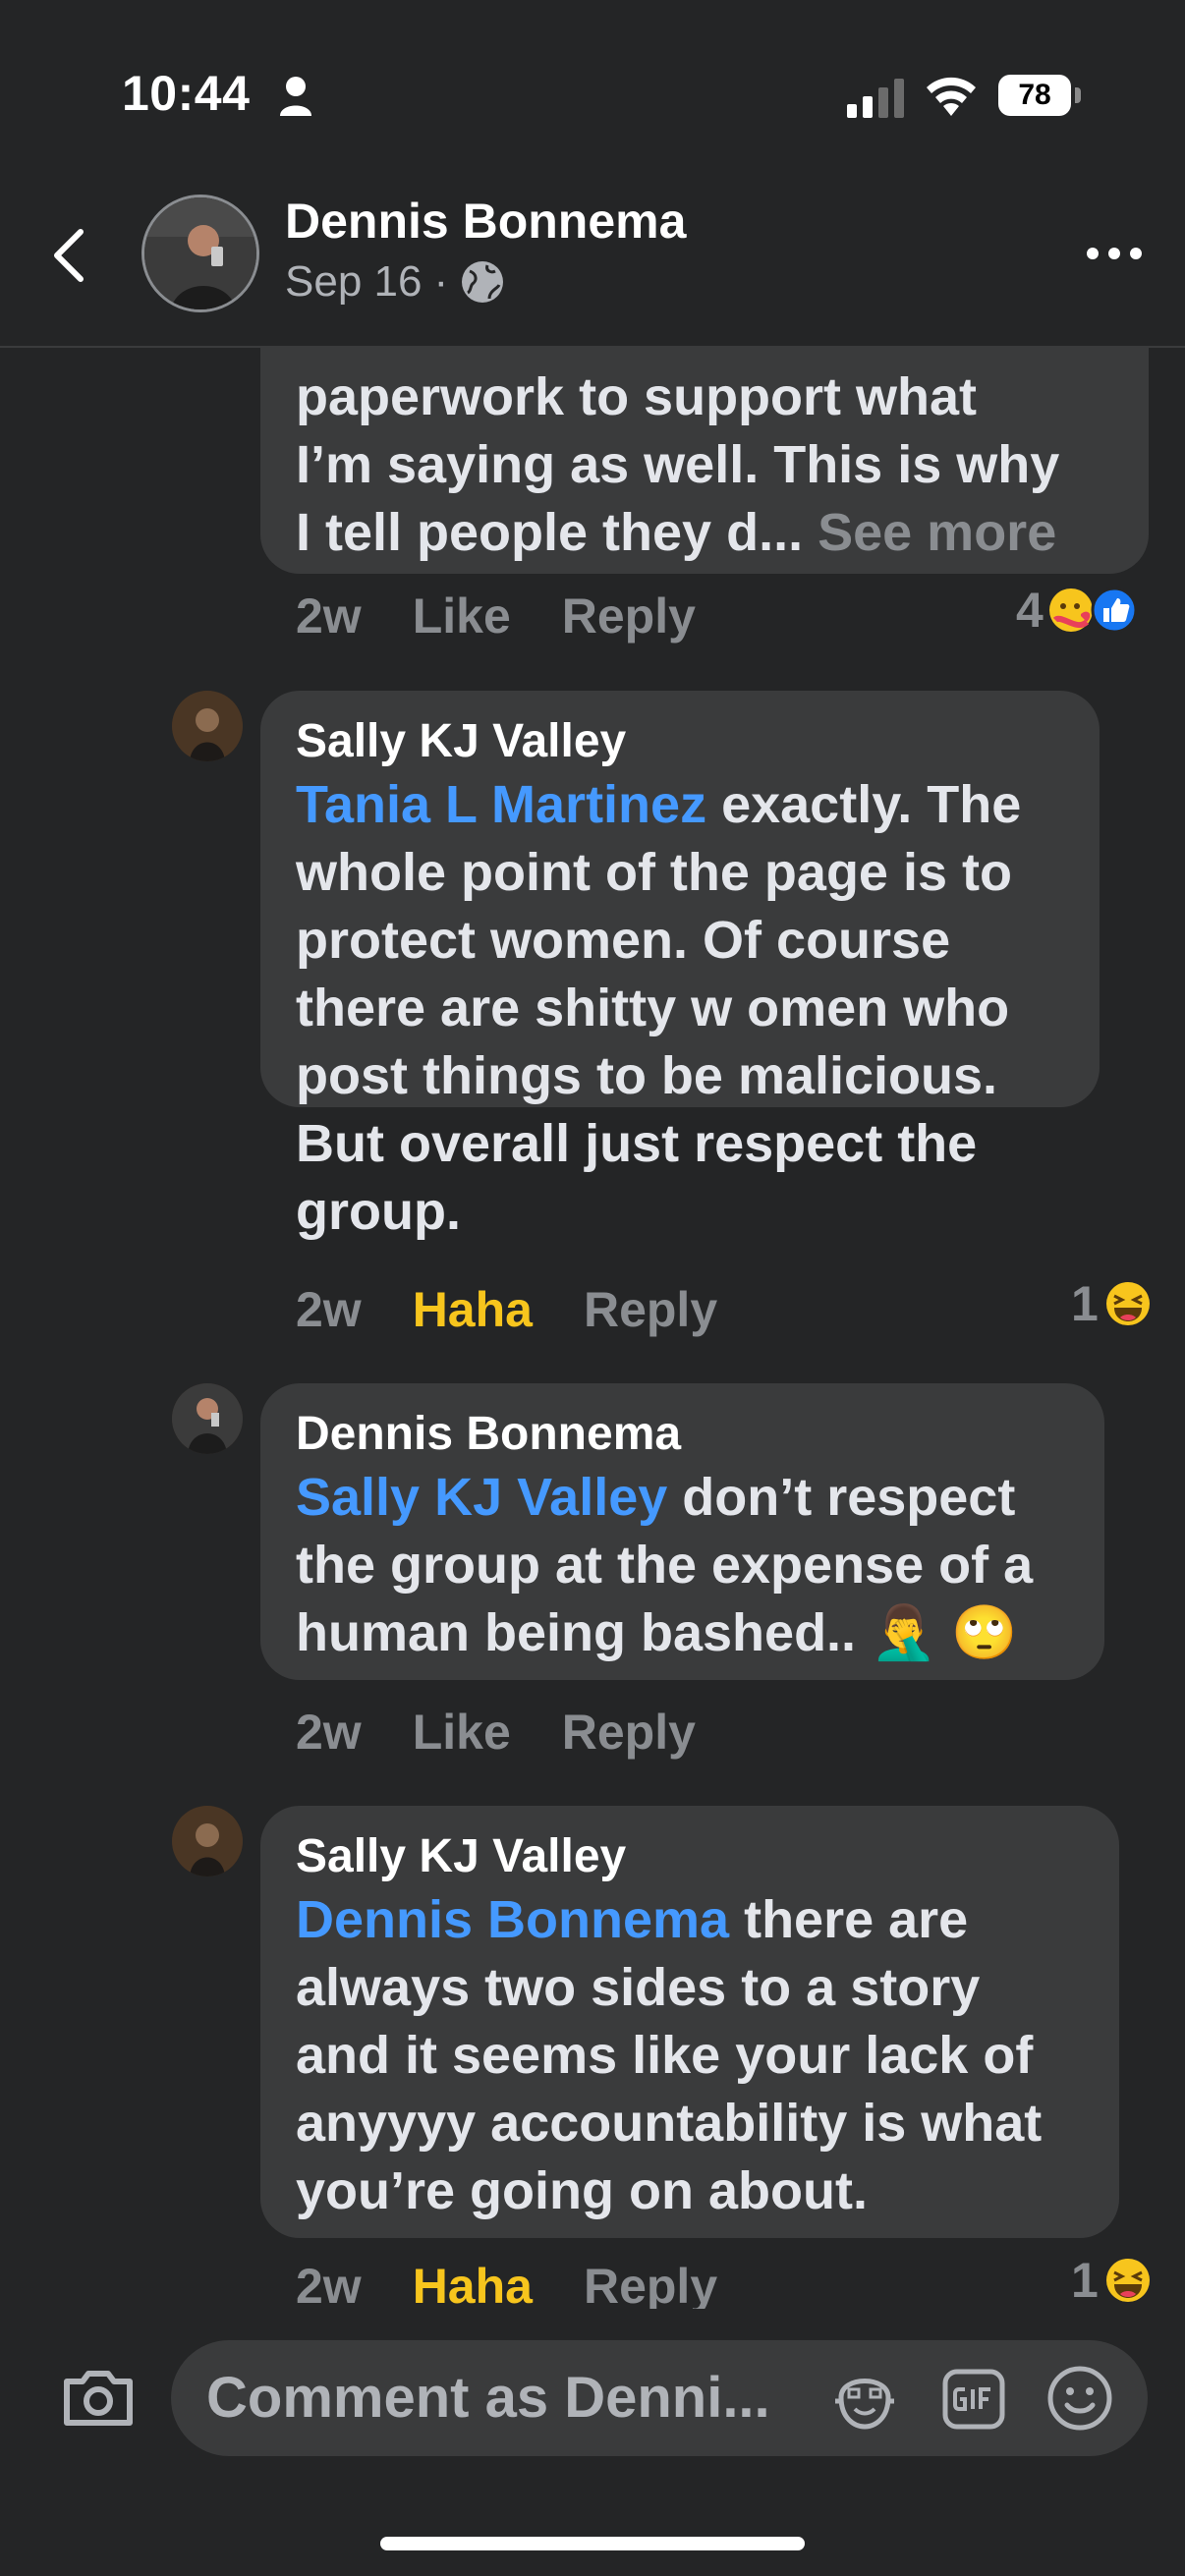 The width and height of the screenshot is (1185, 2576). I want to click on comment-line-text: don’t respect, so click(842, 1497).